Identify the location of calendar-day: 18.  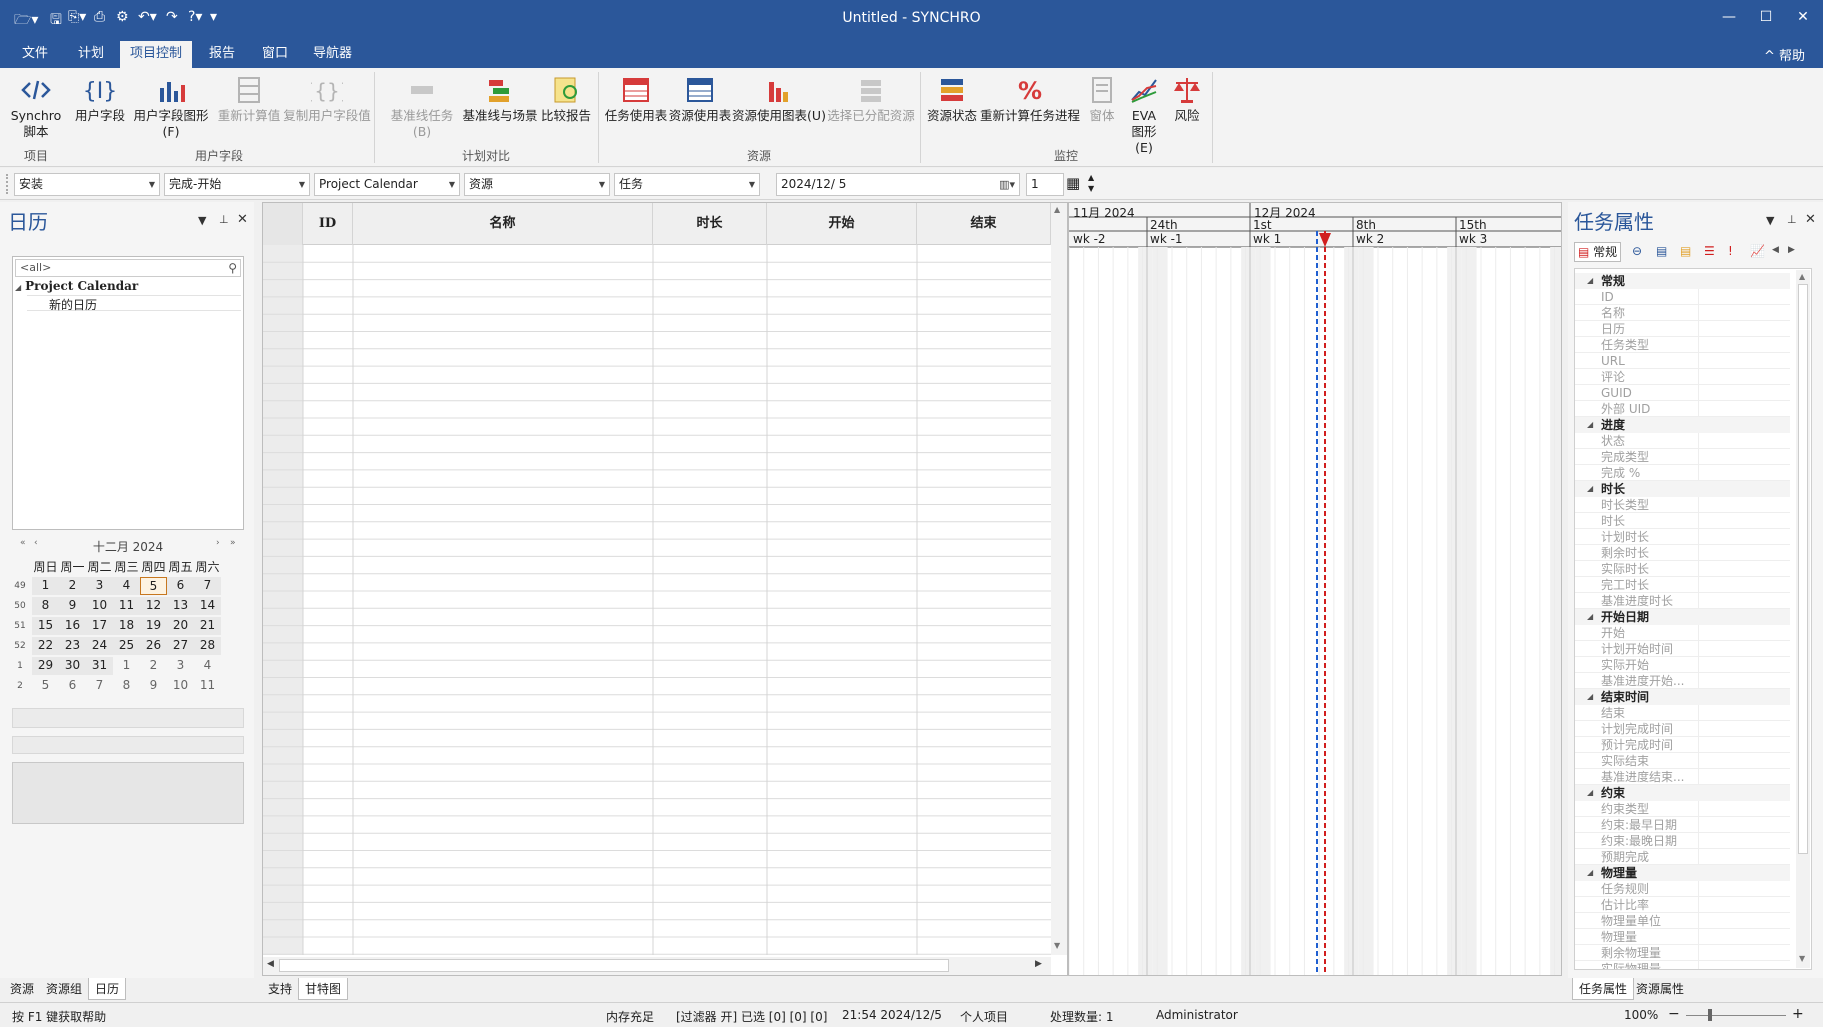
(126, 626).